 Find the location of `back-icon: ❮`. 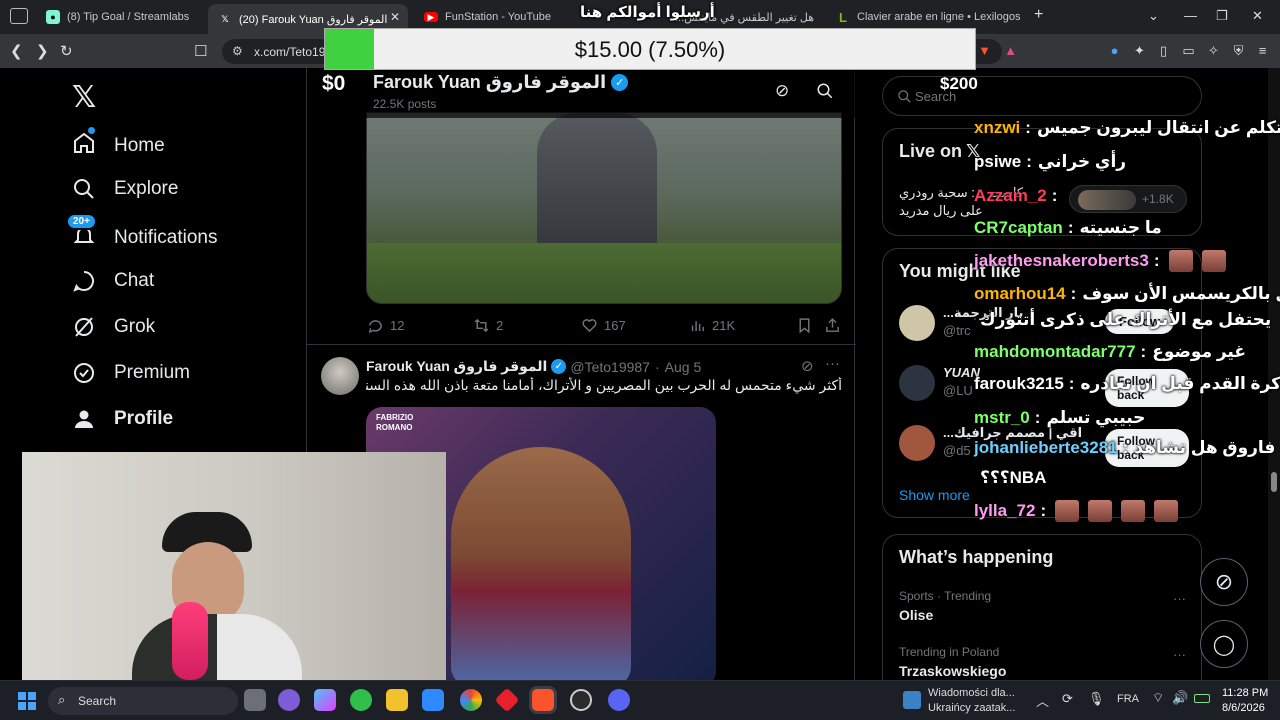

back-icon: ❮ is located at coordinates (16, 51).